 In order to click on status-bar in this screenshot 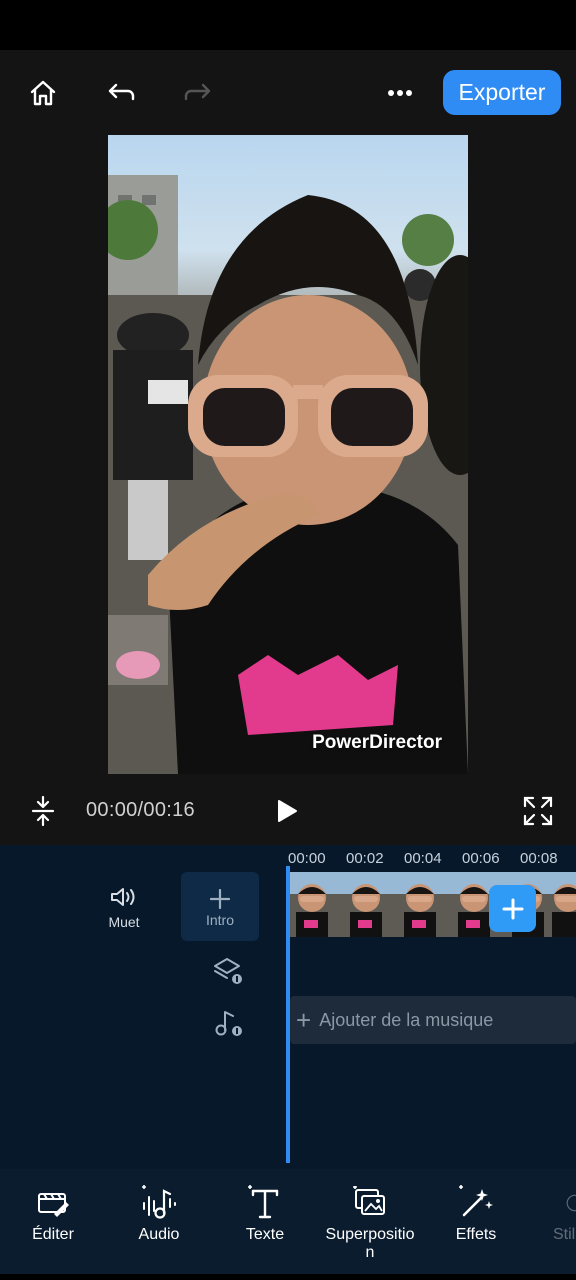, I will do `click(288, 25)`.